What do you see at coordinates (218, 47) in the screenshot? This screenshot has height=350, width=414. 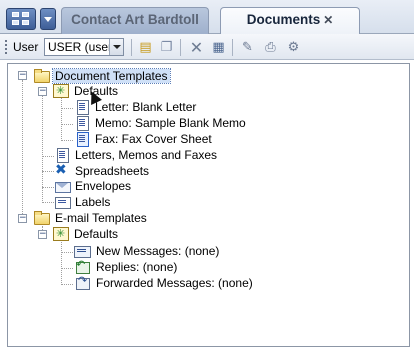 I see `properties-icon: ▦` at bounding box center [218, 47].